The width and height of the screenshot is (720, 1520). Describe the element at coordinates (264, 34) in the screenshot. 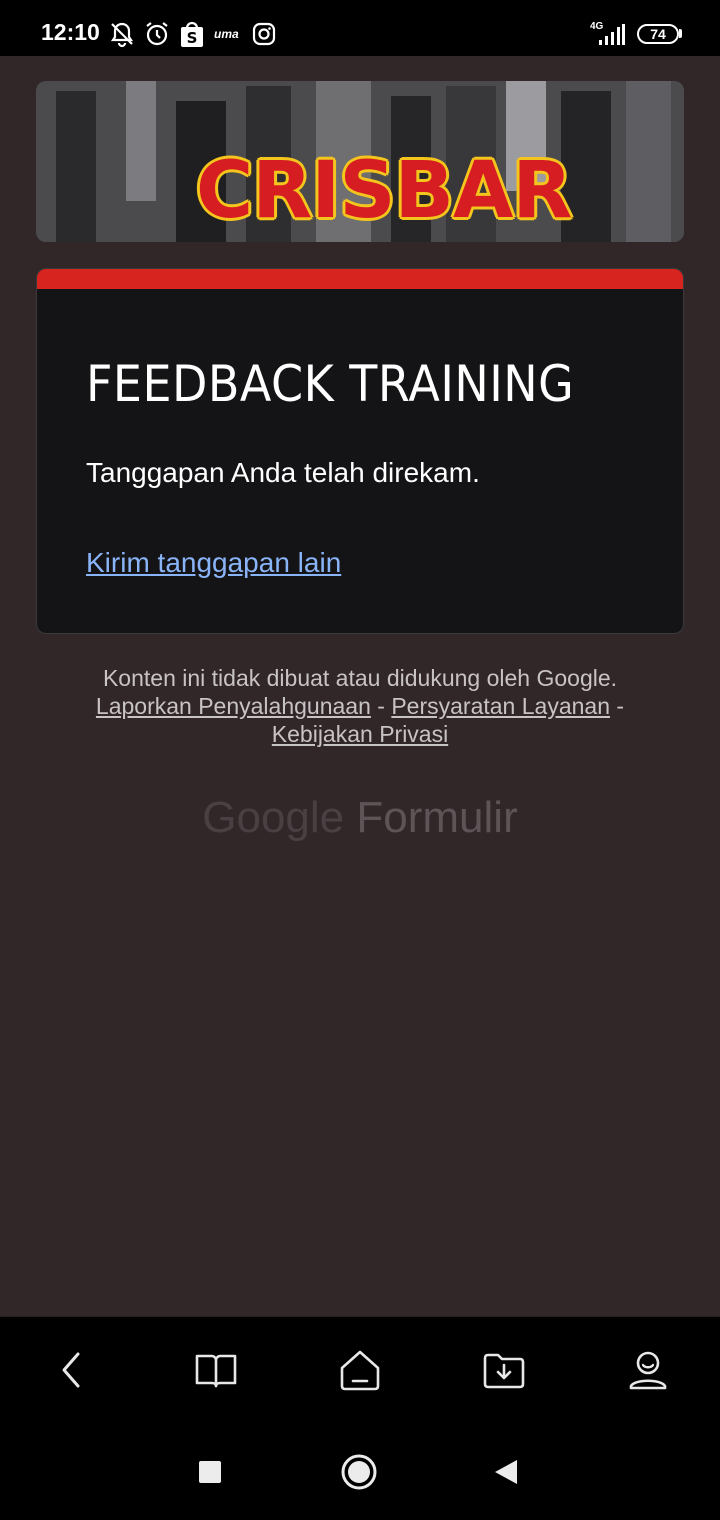

I see `instagram-icon` at that location.